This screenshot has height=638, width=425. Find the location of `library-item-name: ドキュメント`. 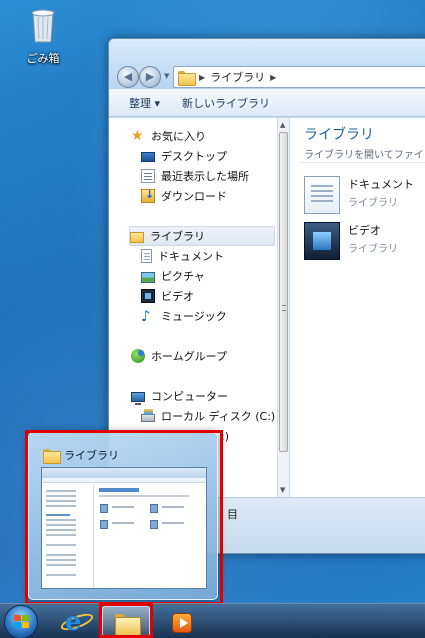

library-item-name: ドキュメント is located at coordinates (381, 184).